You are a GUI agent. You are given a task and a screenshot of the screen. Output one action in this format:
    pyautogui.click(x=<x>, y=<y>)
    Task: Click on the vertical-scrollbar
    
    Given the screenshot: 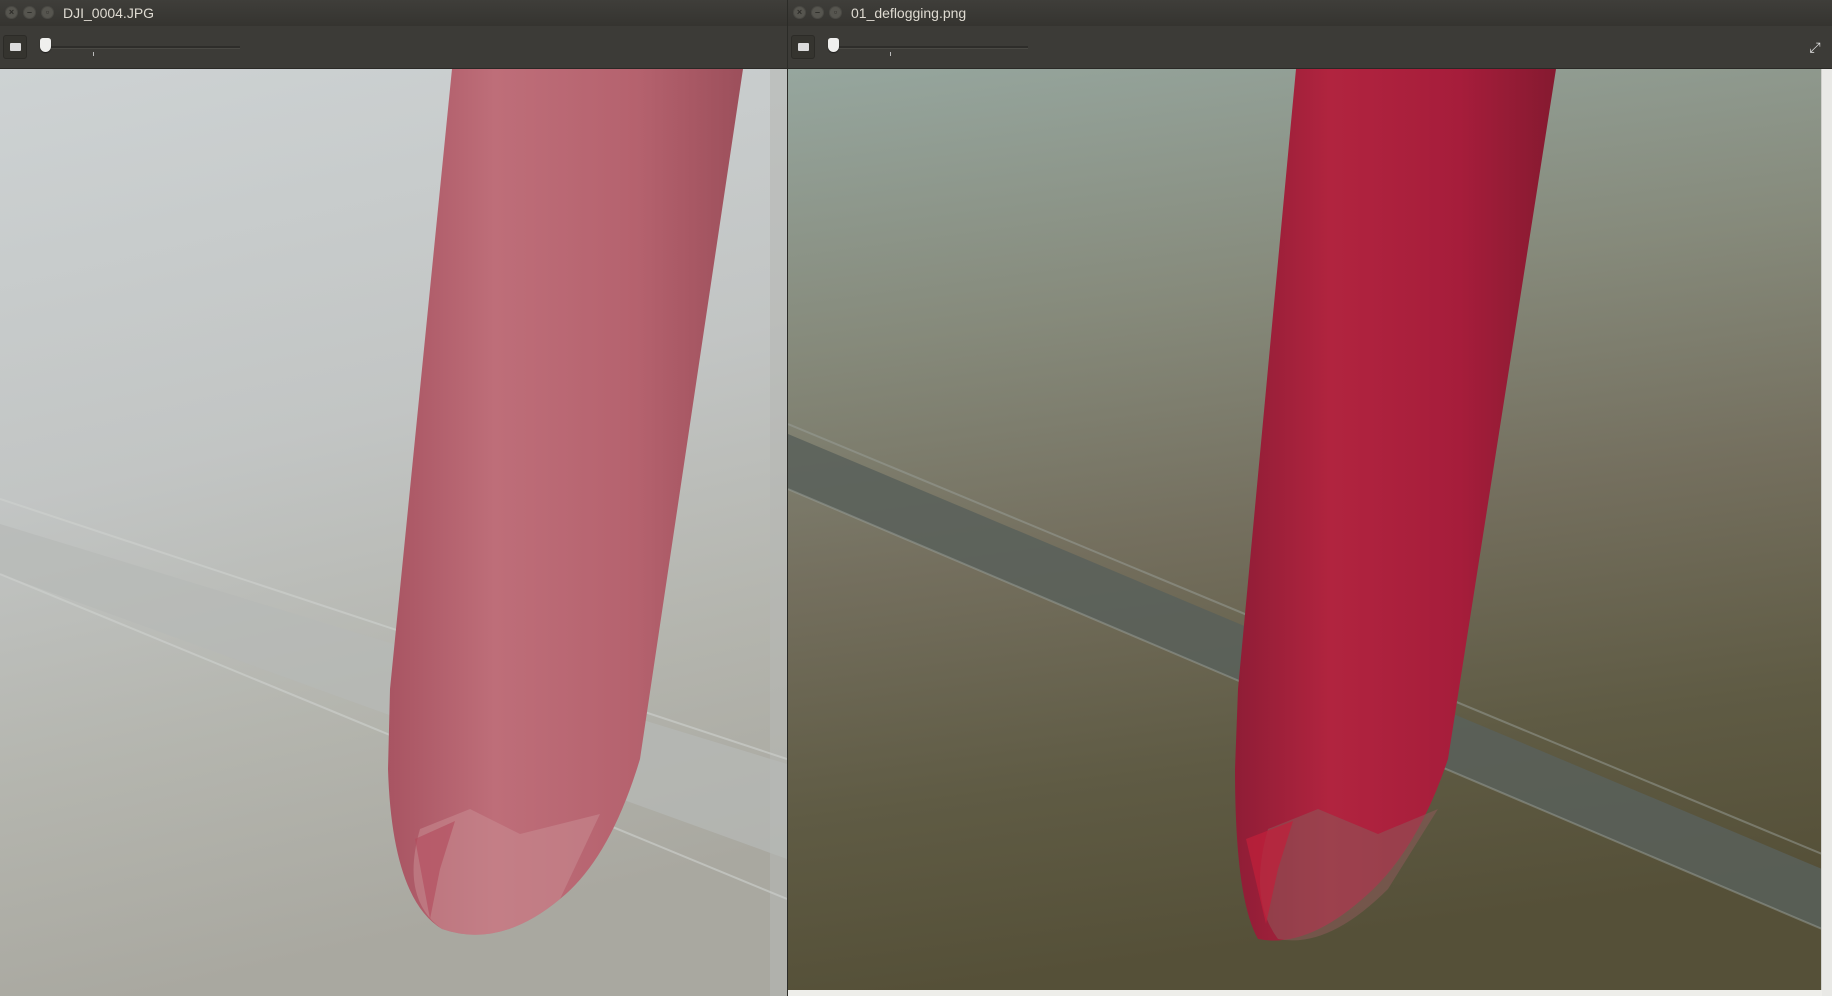 What is the action you would take?
    pyautogui.click(x=1826, y=532)
    